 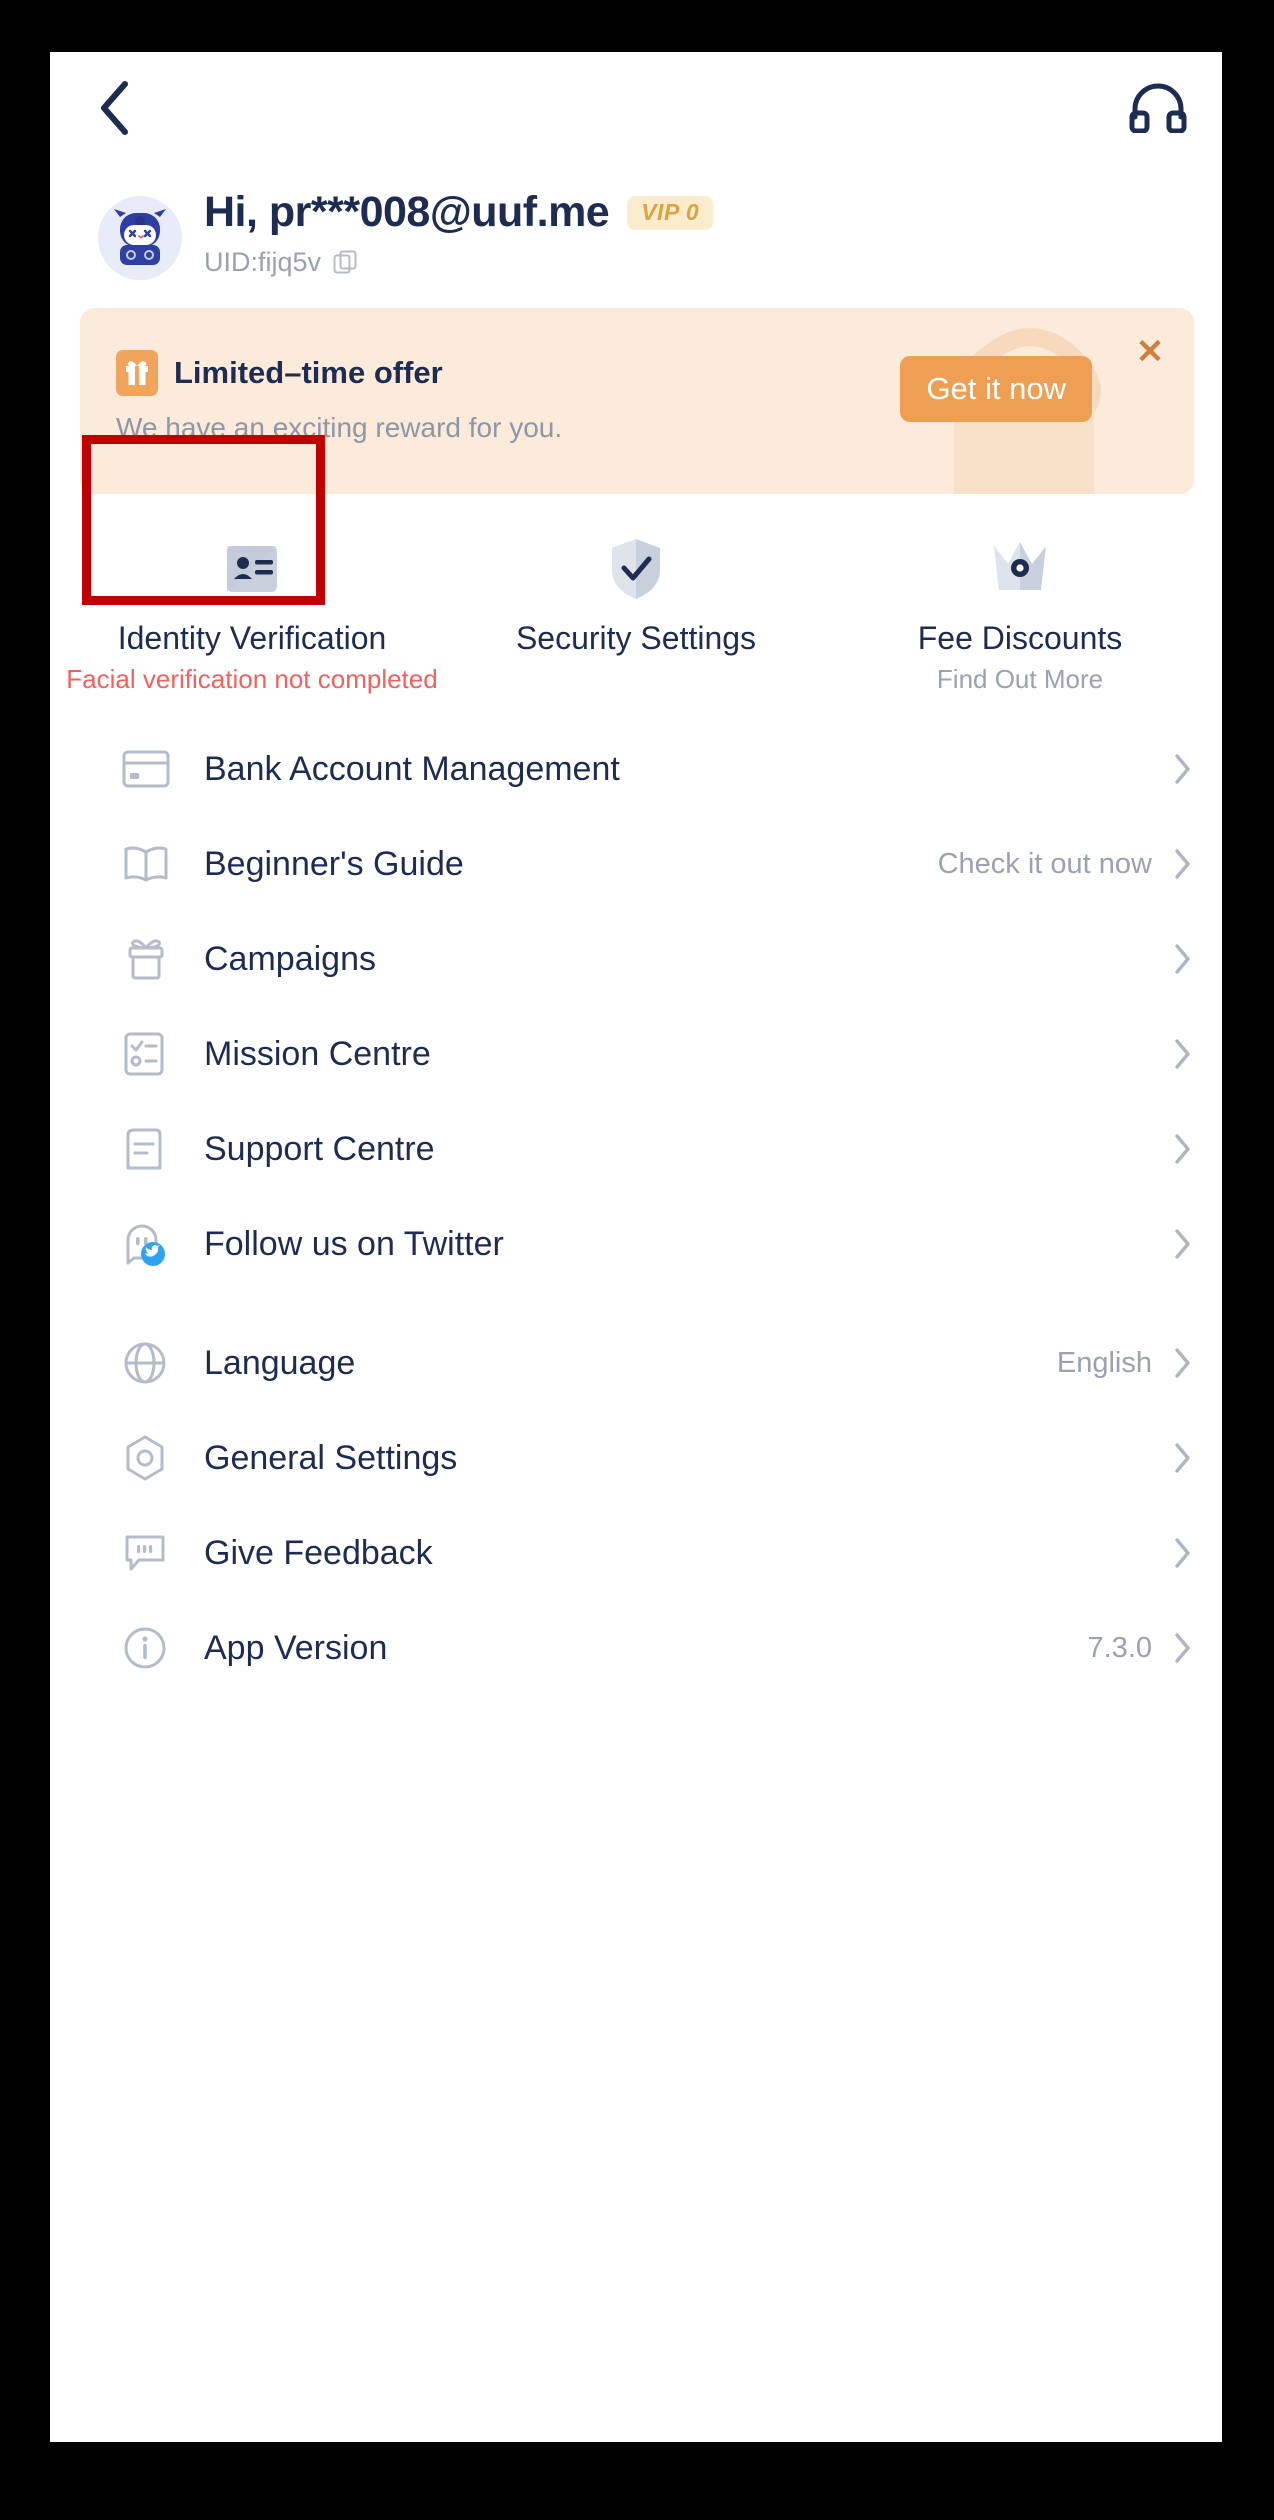 I want to click on greeting-text: Hi, pr***008@uuf.me, so click(x=407, y=212).